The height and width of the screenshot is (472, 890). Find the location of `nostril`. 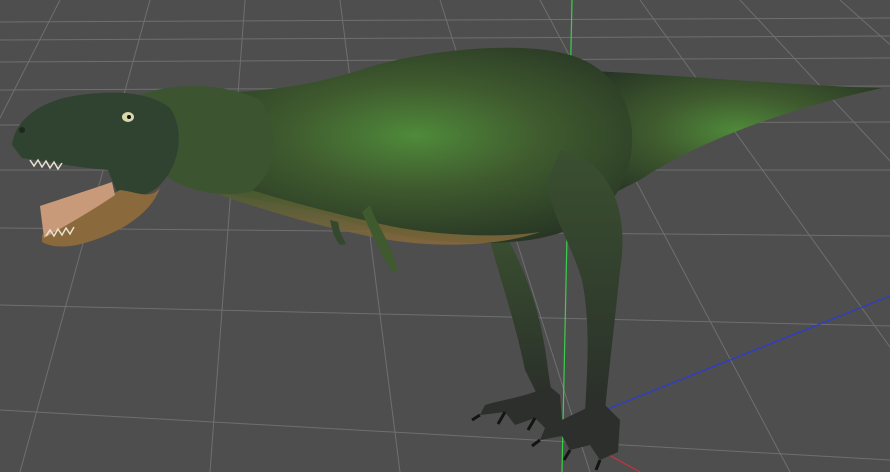

nostril is located at coordinates (22, 130).